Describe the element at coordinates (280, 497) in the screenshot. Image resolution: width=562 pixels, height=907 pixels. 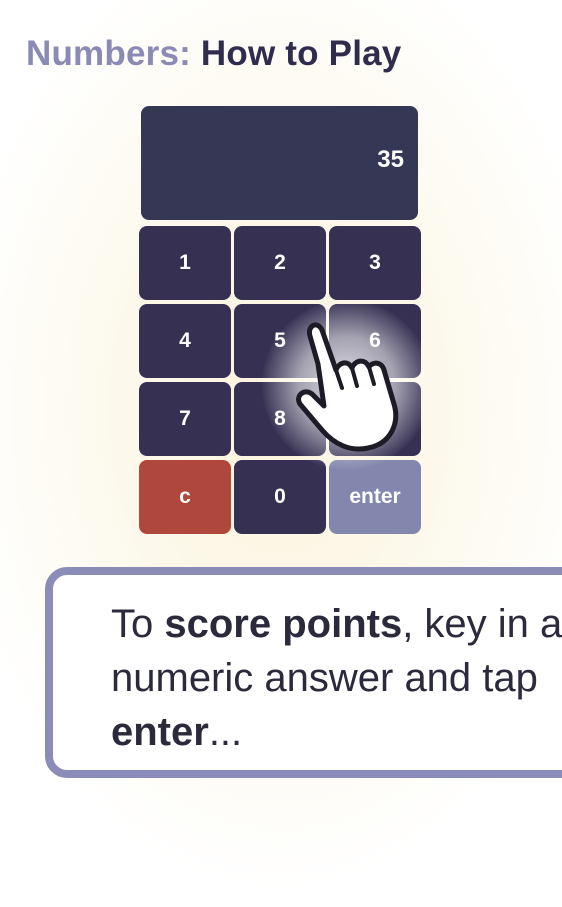
I see `key-0: 0` at that location.